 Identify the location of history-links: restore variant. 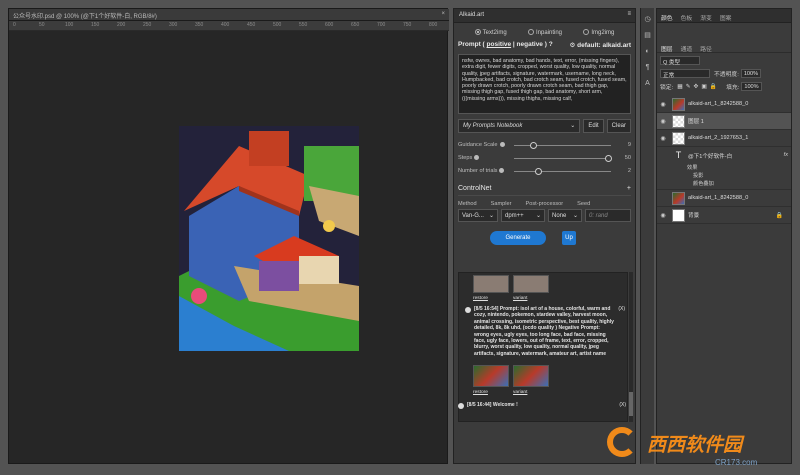
(543, 392).